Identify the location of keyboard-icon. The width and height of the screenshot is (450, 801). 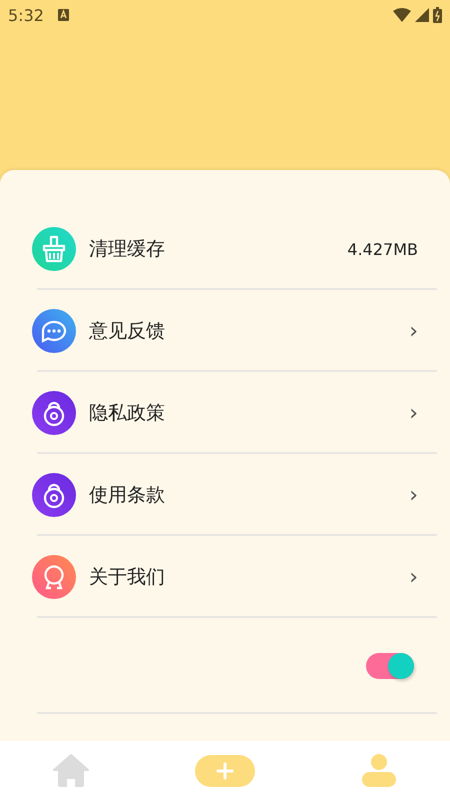
(63, 15).